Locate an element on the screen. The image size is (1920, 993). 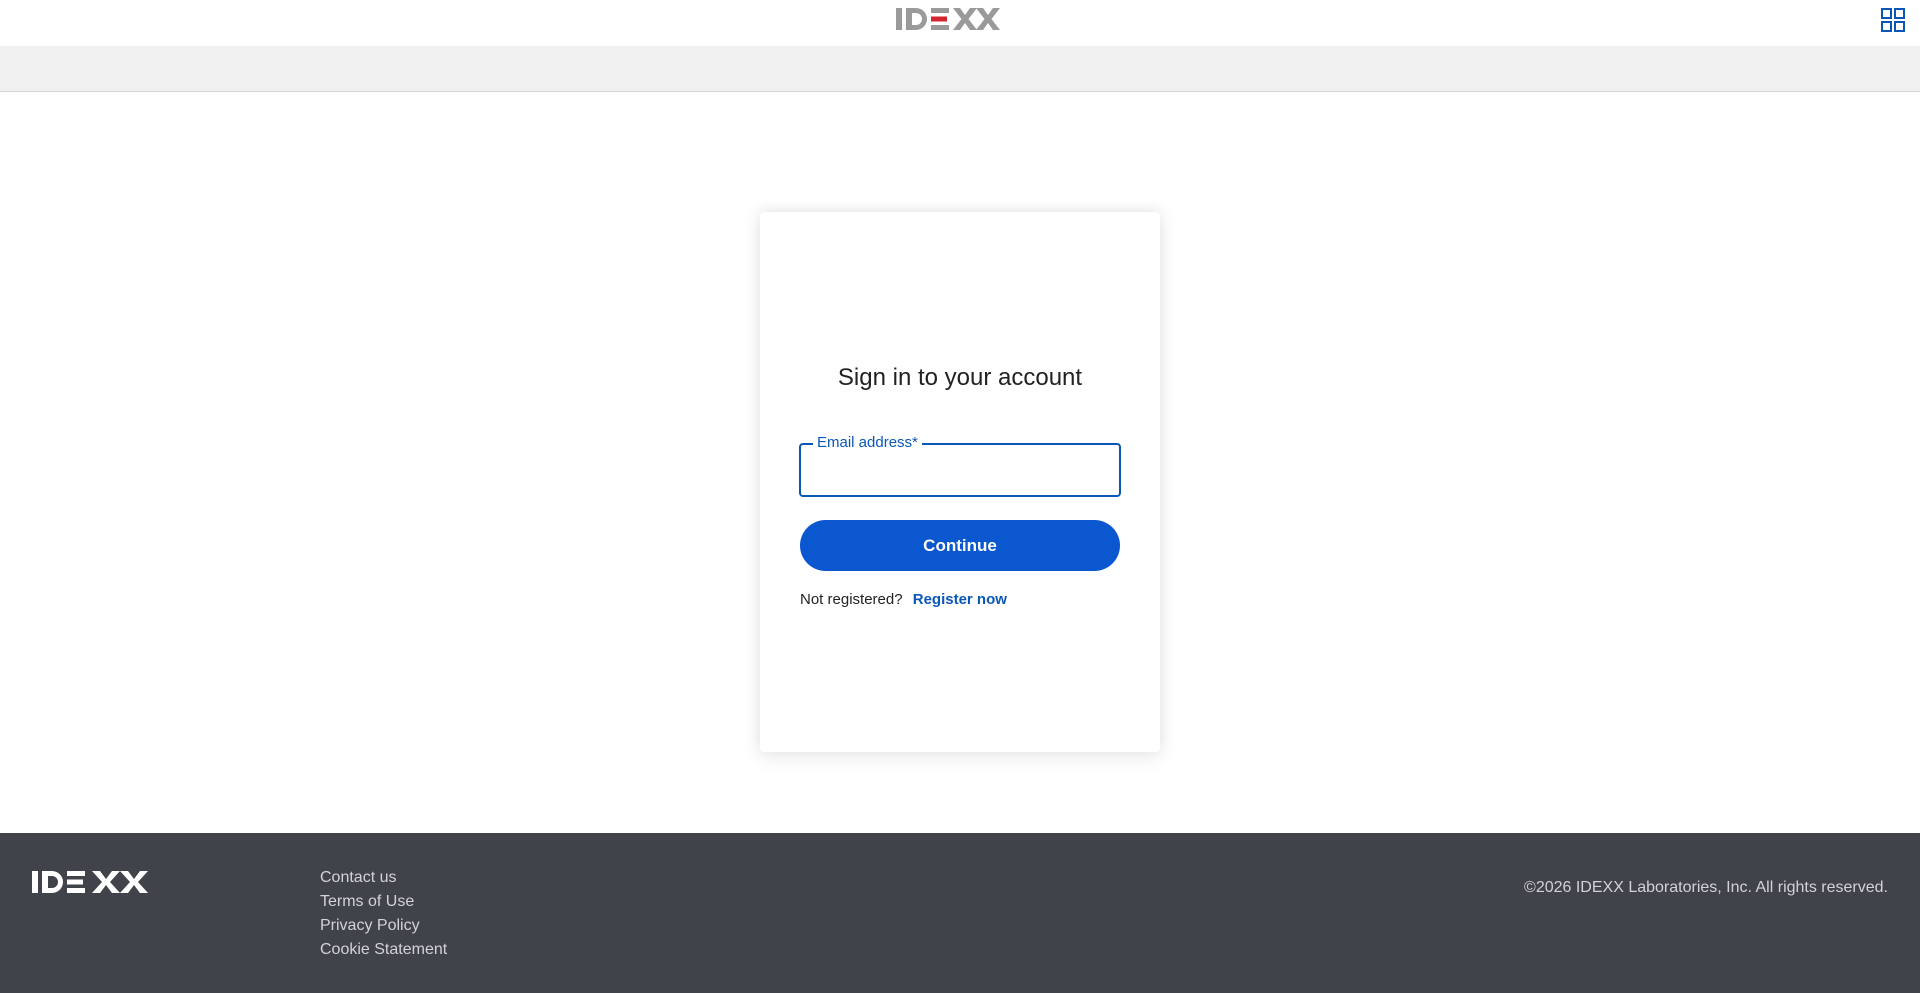
continue-button: Continue is located at coordinates (960, 545).